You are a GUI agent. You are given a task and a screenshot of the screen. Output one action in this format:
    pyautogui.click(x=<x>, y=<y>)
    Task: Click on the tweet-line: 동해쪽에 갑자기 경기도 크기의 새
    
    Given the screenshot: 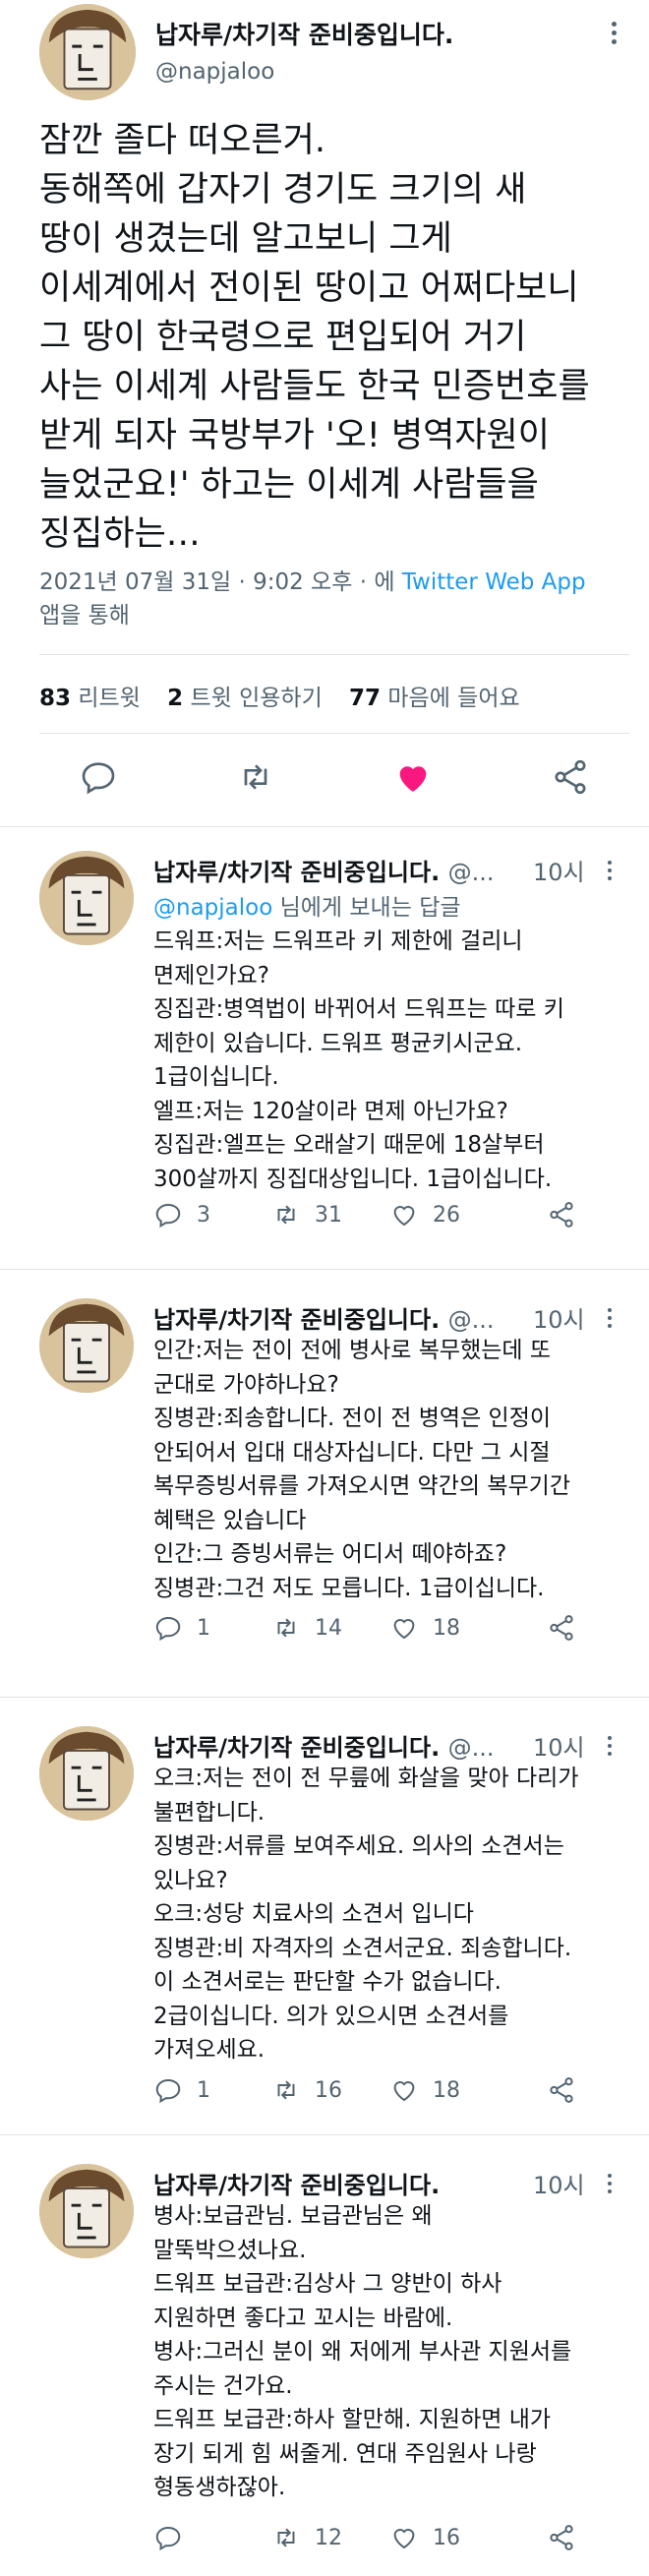 What is the action you would take?
    pyautogui.click(x=283, y=190)
    